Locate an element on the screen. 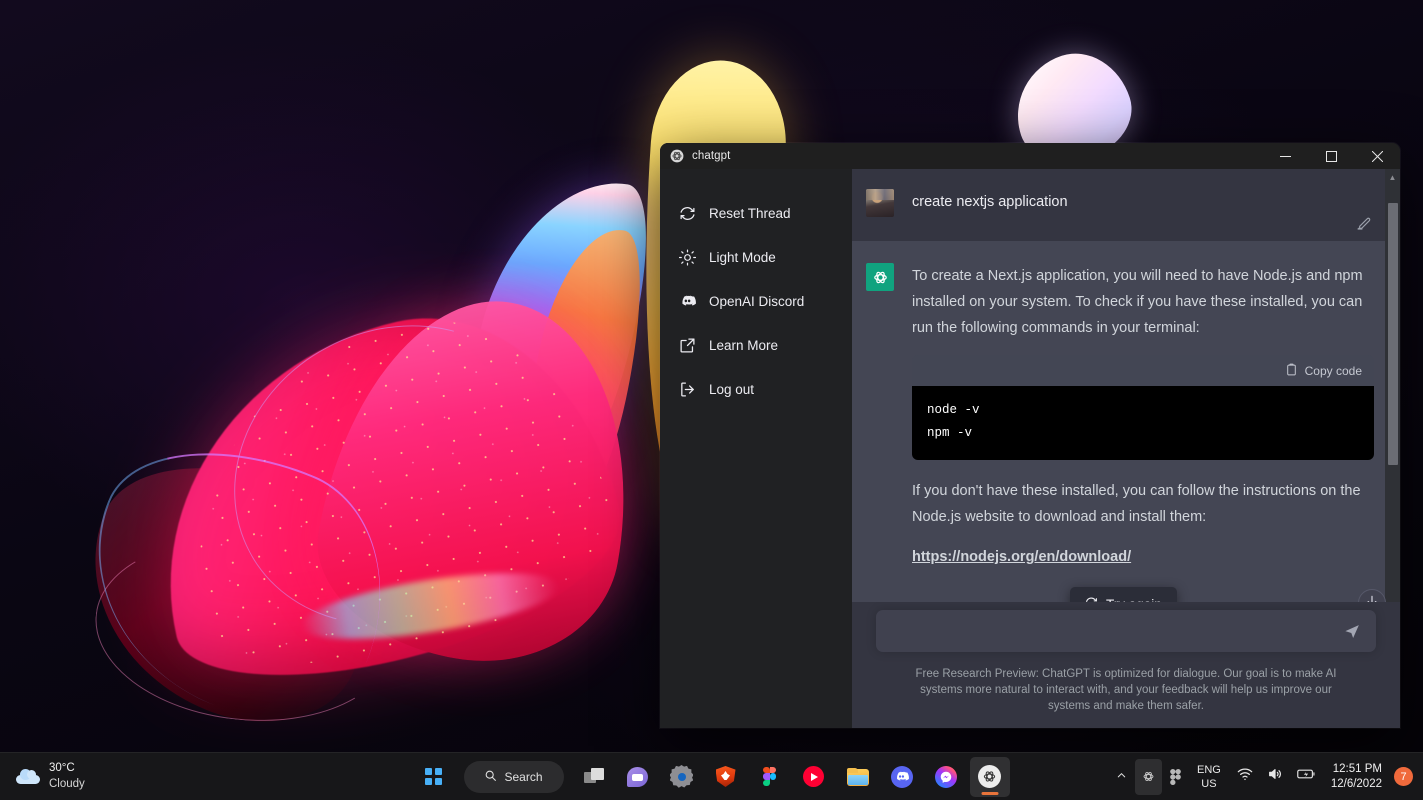 The height and width of the screenshot is (800, 1423). scrollbar-up-arrow: ▲ is located at coordinates (1392, 177).